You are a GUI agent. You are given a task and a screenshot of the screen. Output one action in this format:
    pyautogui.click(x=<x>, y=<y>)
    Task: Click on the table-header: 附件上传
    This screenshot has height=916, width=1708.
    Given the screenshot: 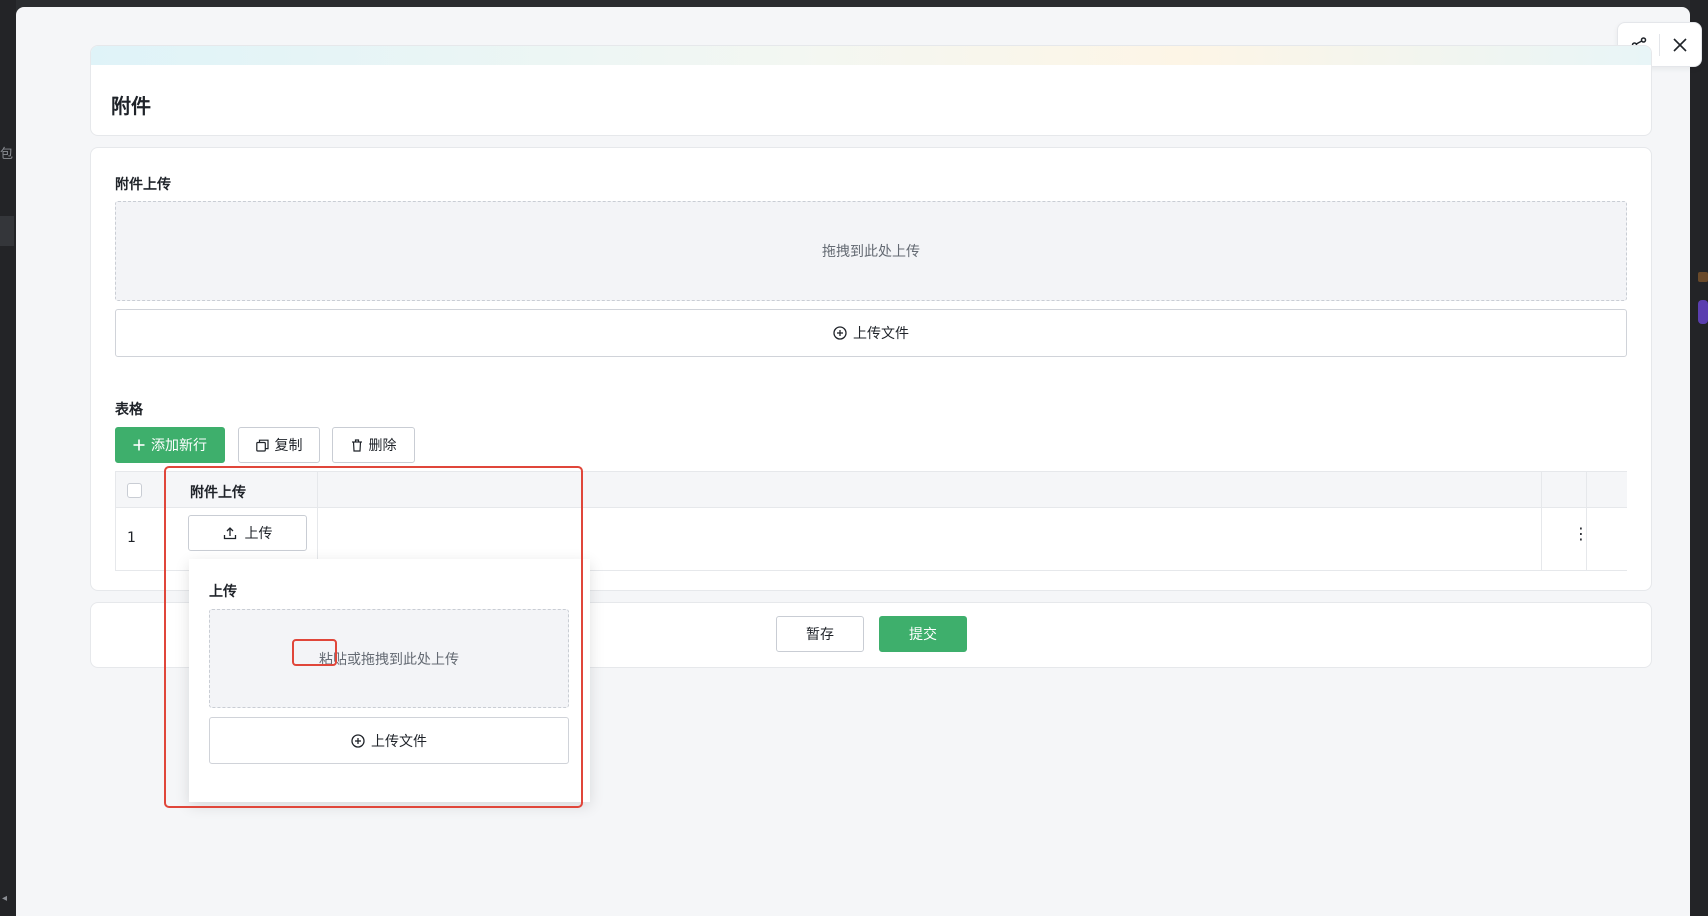 What is the action you would take?
    pyautogui.click(x=871, y=489)
    